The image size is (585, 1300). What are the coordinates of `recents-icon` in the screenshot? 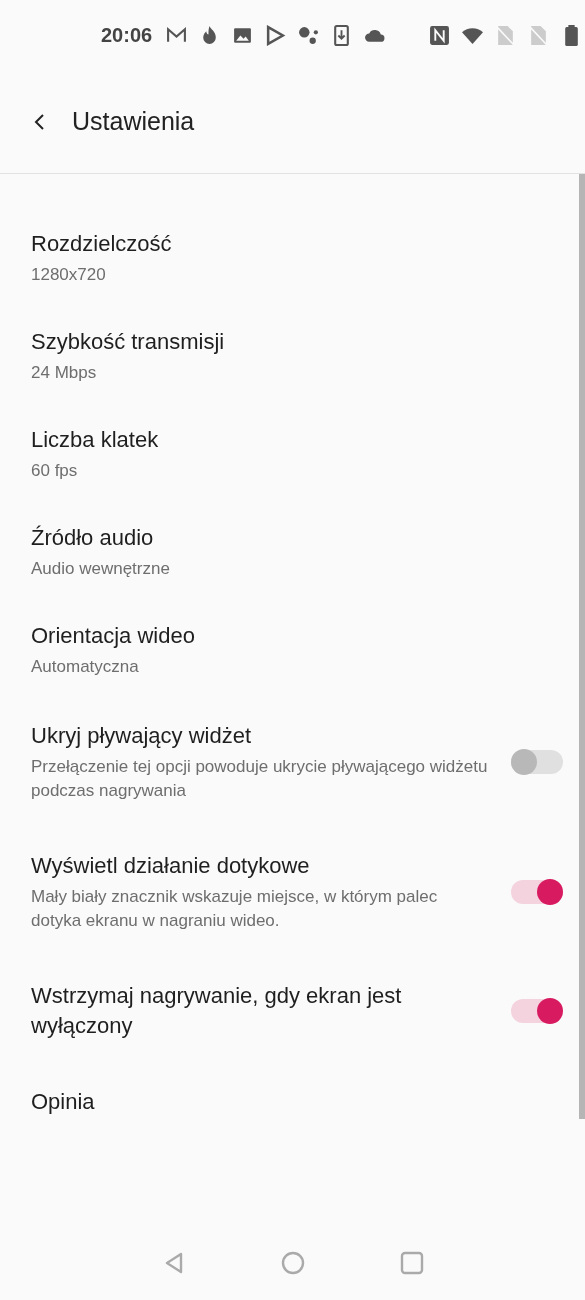 It's located at (411, 1262).